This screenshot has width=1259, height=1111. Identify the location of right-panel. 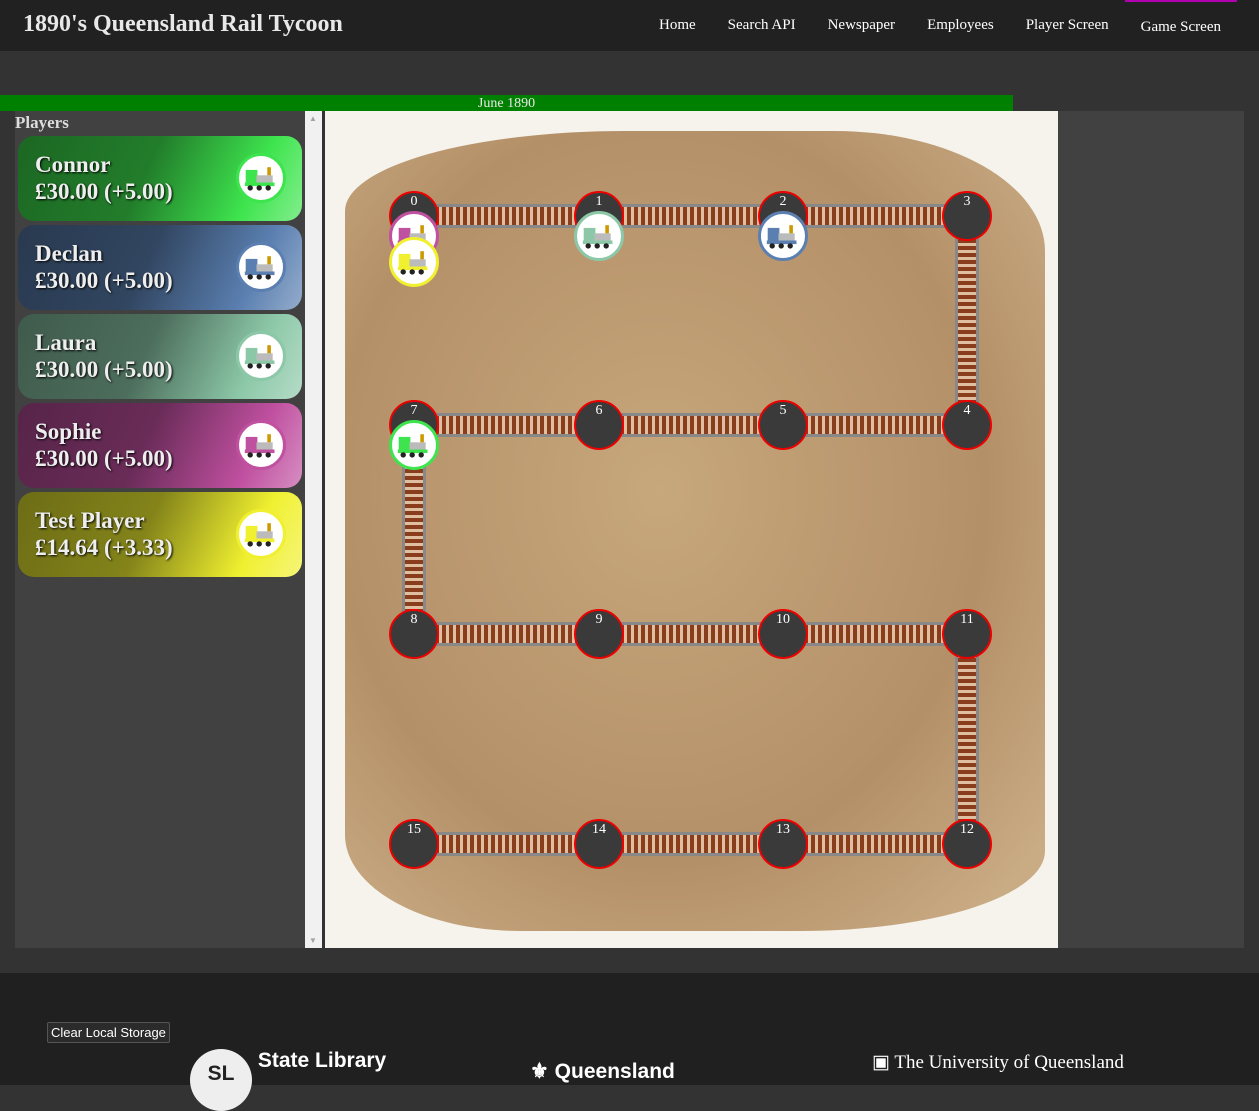
(1151, 529).